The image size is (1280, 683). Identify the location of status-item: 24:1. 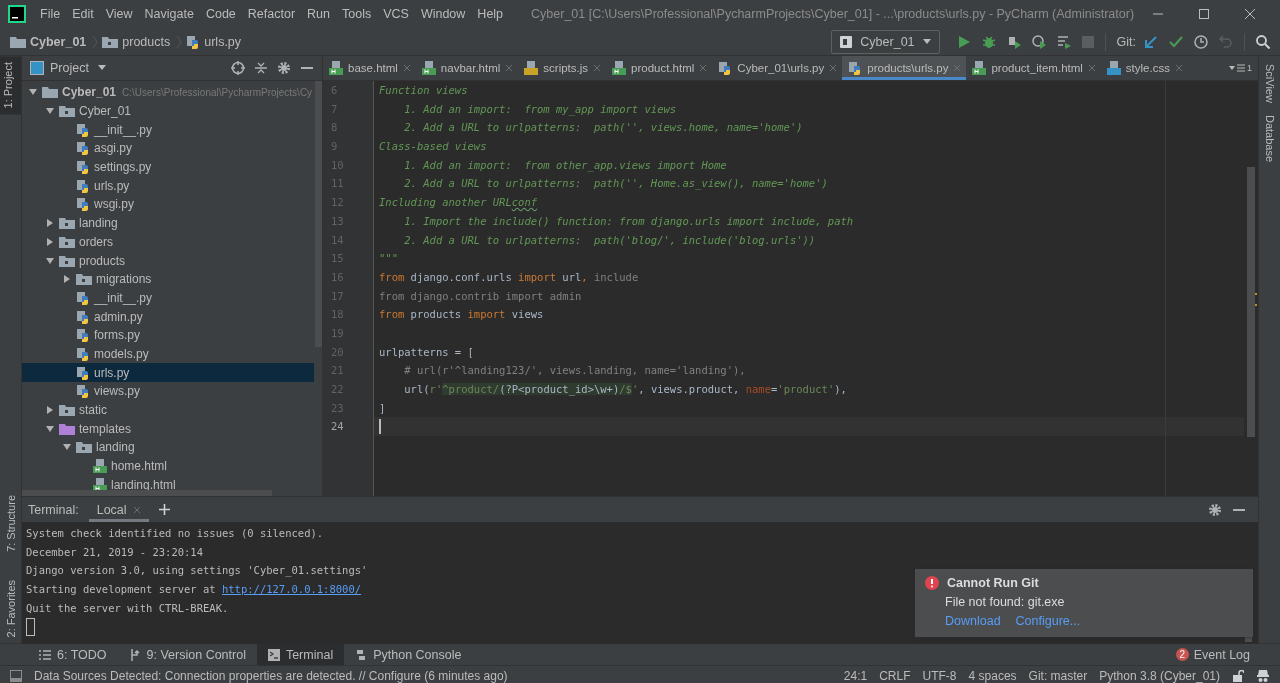
(855, 676).